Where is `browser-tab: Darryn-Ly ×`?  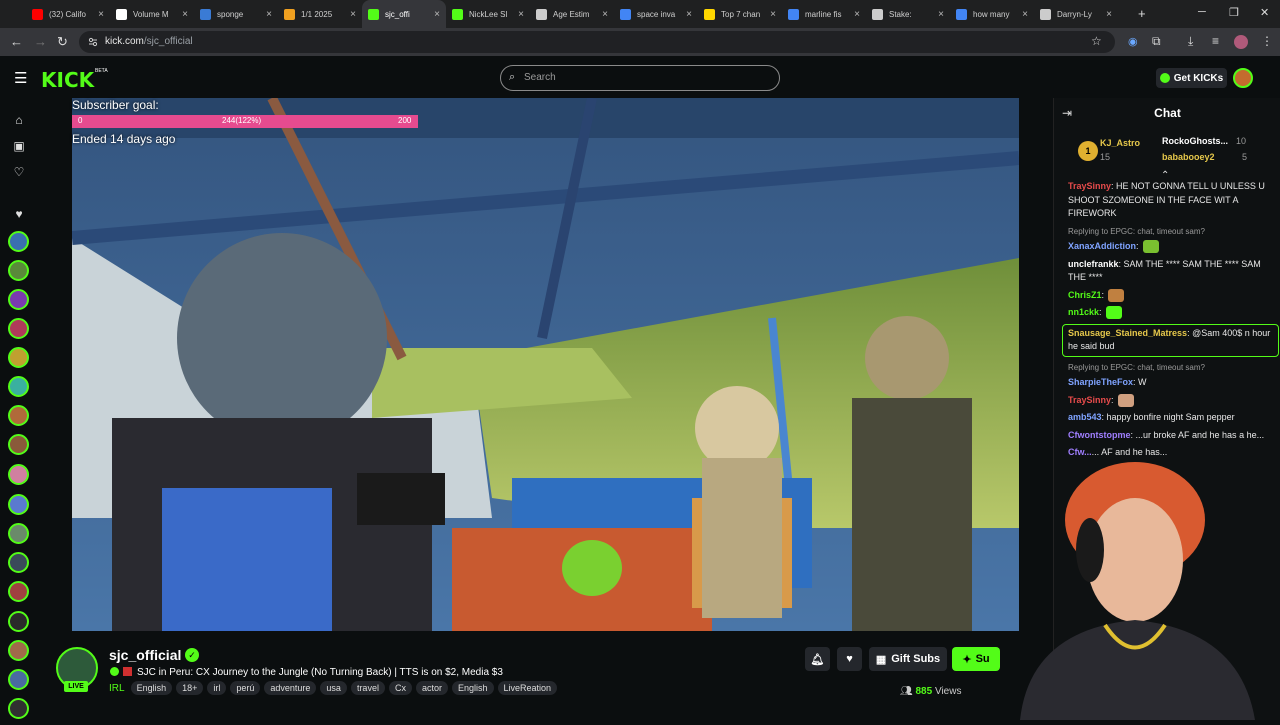 browser-tab: Darryn-Ly × is located at coordinates (1076, 14).